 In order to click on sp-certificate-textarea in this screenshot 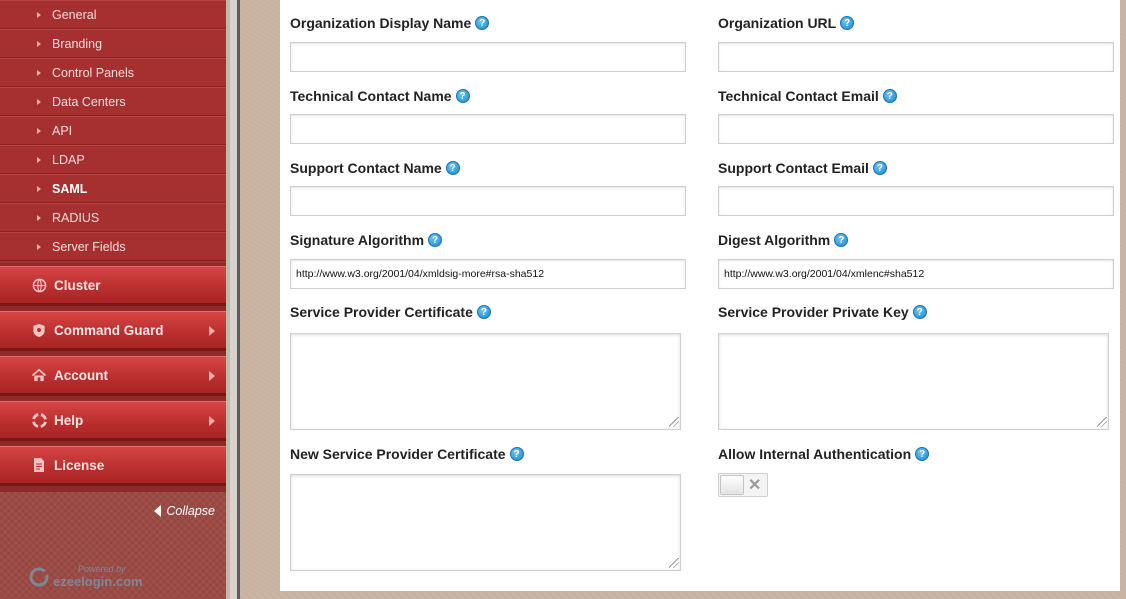, I will do `click(485, 381)`.